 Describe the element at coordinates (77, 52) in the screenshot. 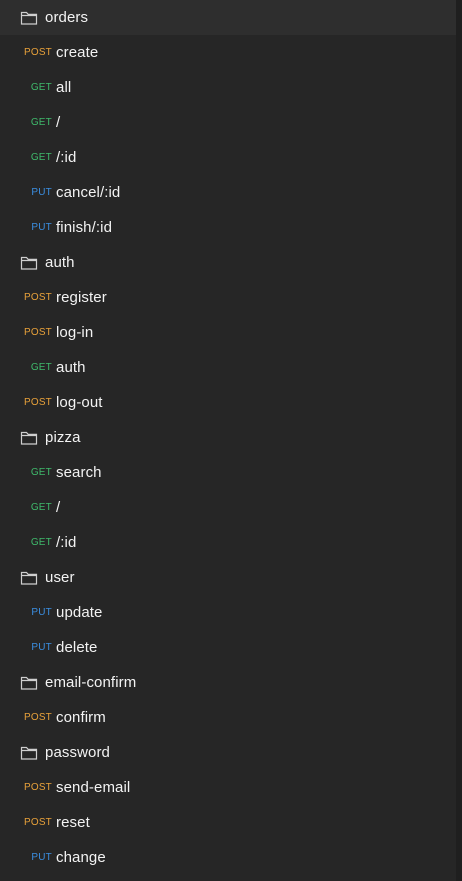

I see `request-label: create` at that location.